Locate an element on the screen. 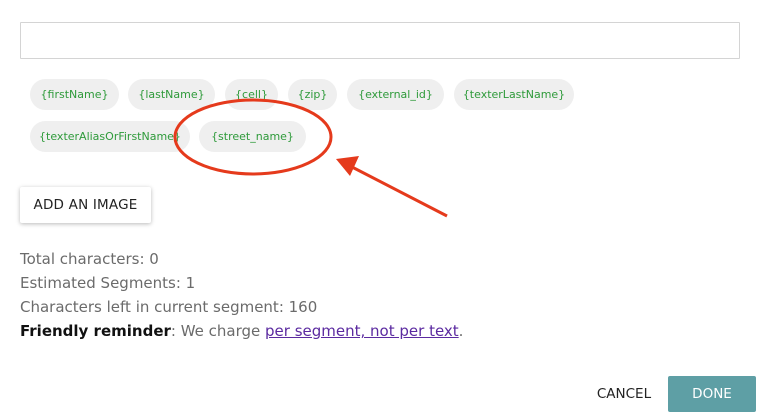 The width and height of the screenshot is (763, 415). variable-chip-external-id: {external_id} is located at coordinates (395, 94).